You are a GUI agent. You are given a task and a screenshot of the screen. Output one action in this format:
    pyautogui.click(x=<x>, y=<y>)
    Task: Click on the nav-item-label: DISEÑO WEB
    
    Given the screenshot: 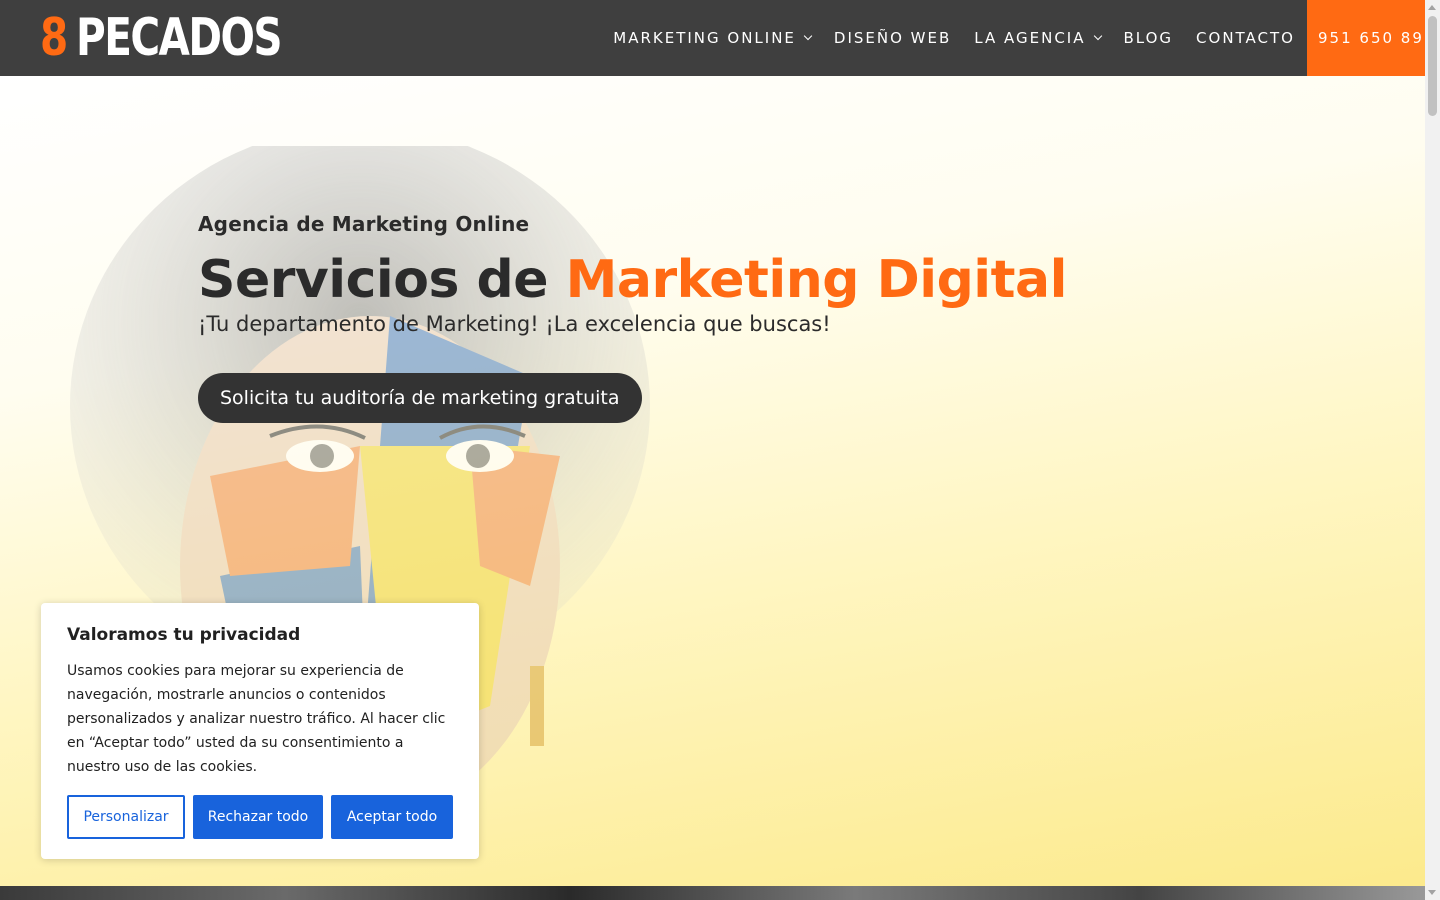 What is the action you would take?
    pyautogui.click(x=892, y=38)
    